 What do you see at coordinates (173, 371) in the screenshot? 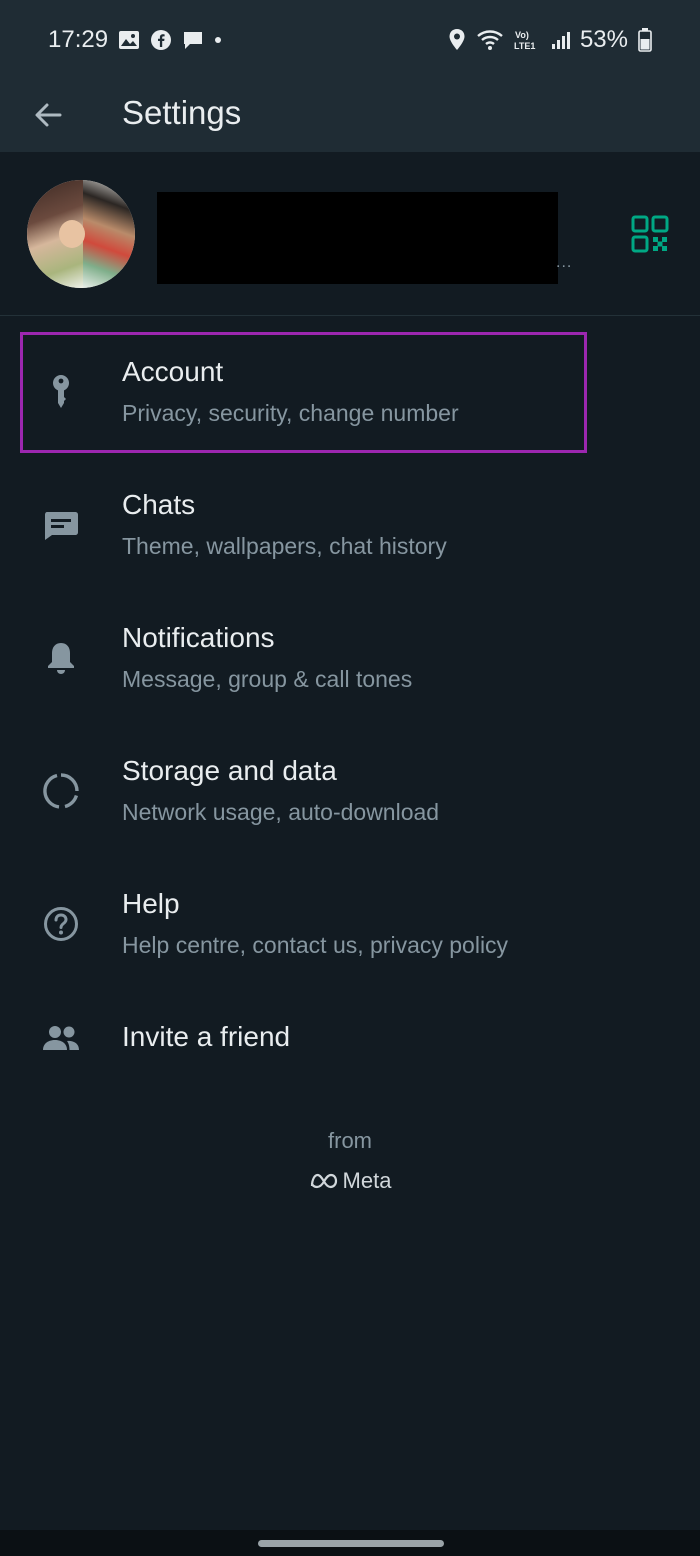
I see `settings-item-title: Account` at bounding box center [173, 371].